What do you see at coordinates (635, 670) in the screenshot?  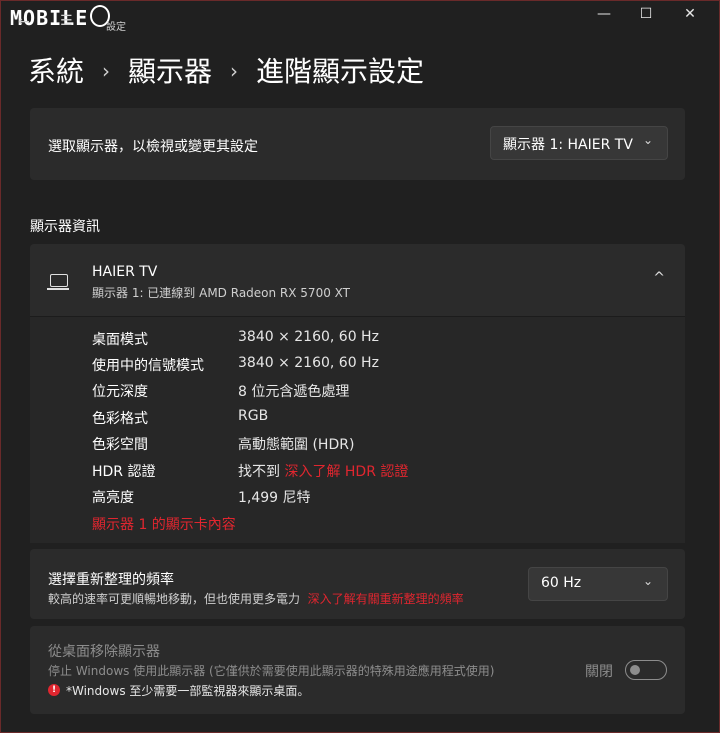 I see `toggle-knob` at bounding box center [635, 670].